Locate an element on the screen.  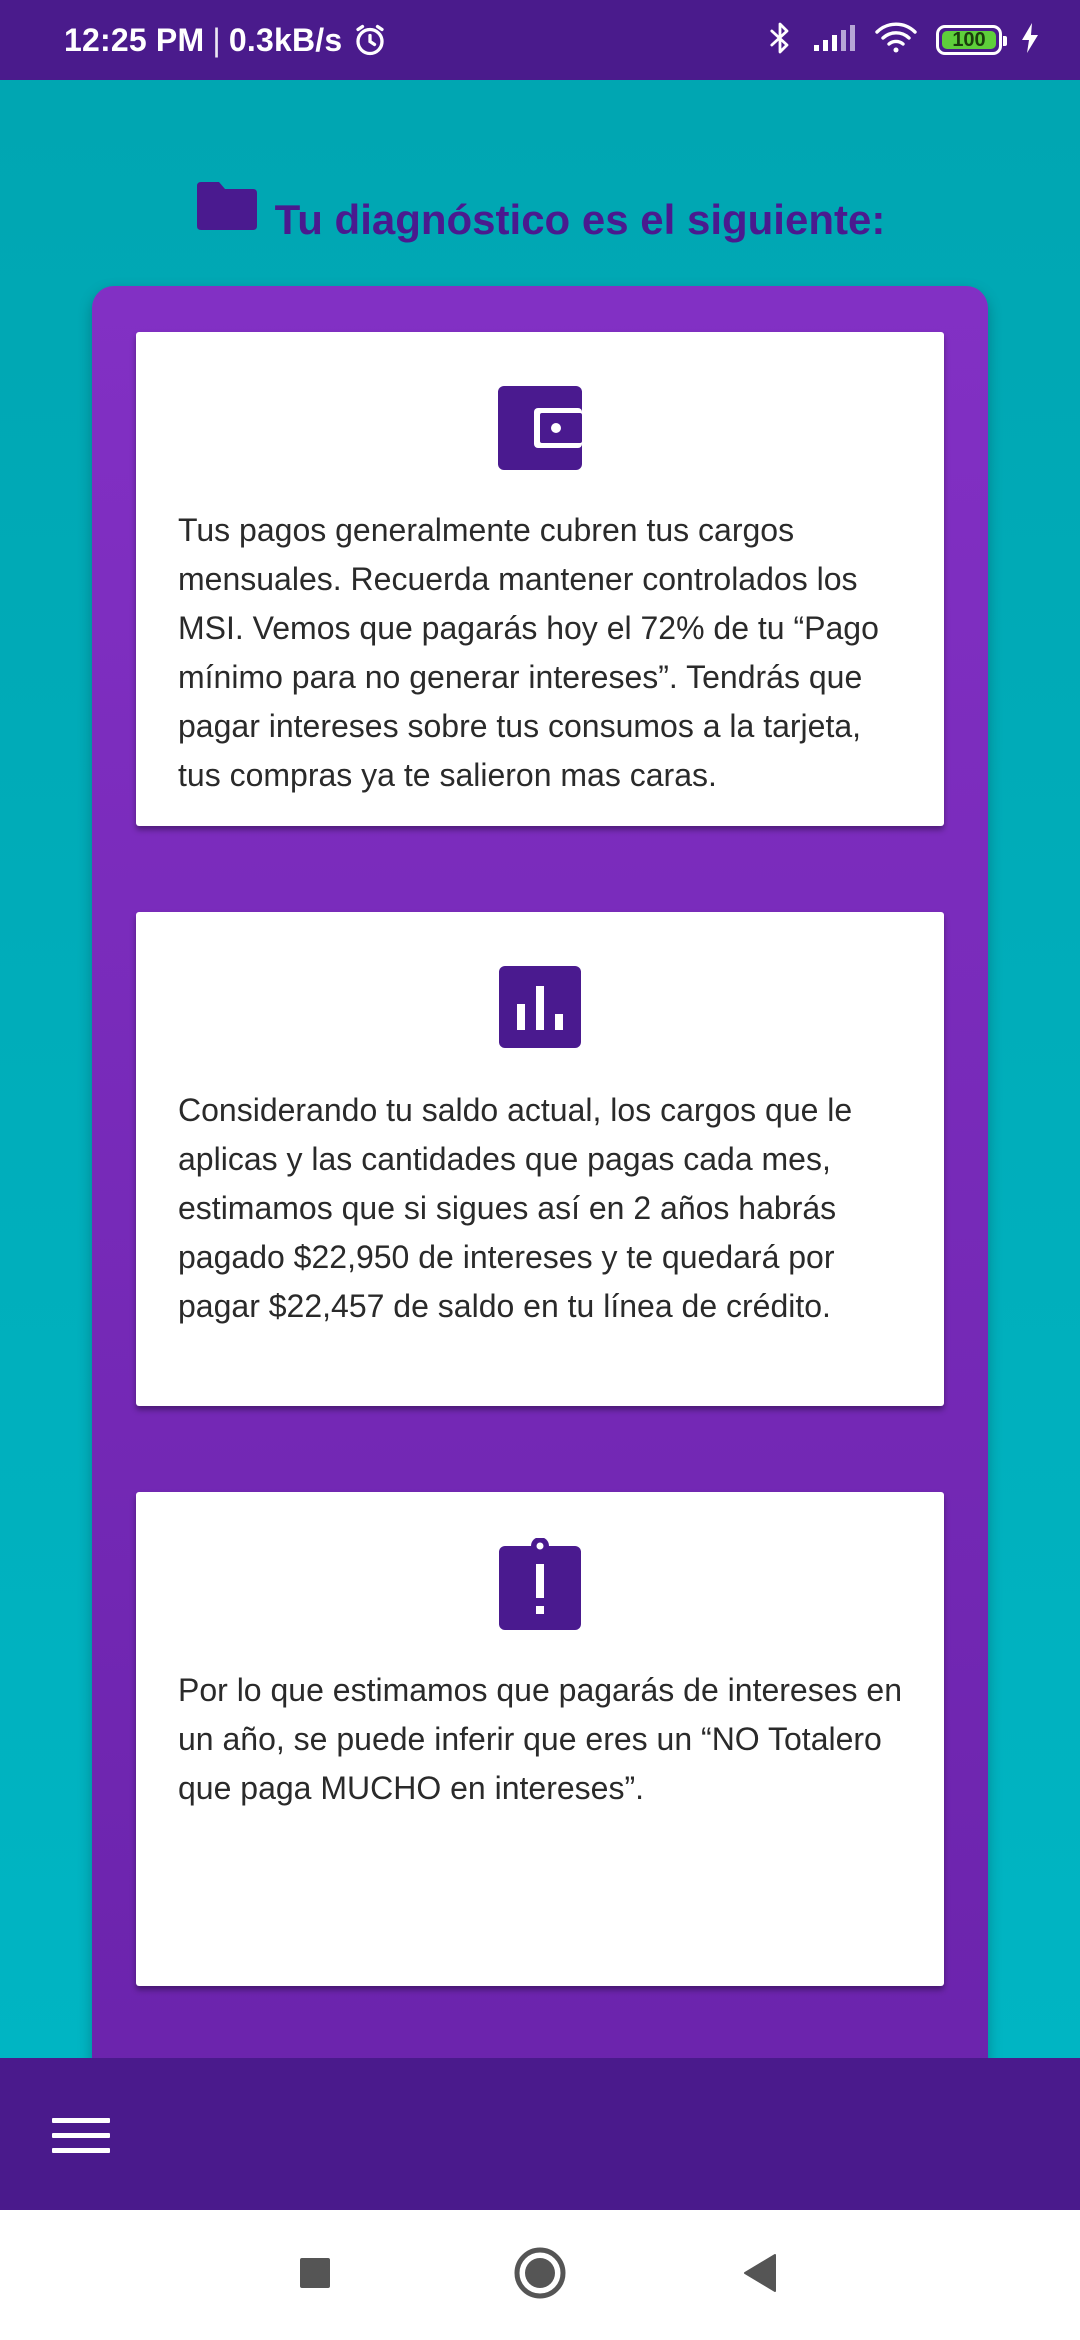
folder-icon is located at coordinates (227, 206).